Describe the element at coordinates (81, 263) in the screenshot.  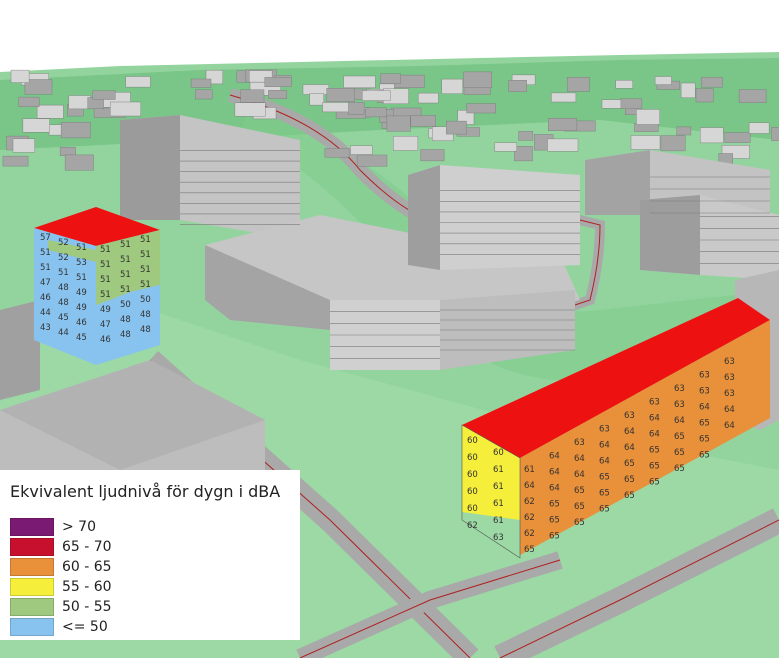
I see `facade-label: 53` at that location.